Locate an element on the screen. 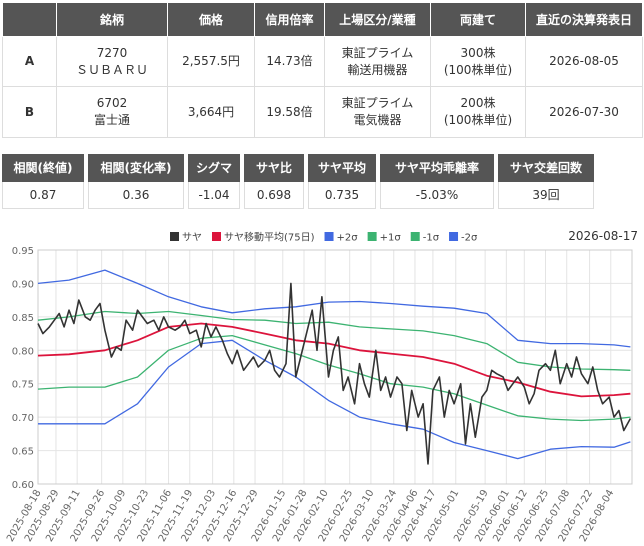 This screenshot has height=546, width=644. stat-correlation-change: 相関(変化率) 0.36 is located at coordinates (136, 181).